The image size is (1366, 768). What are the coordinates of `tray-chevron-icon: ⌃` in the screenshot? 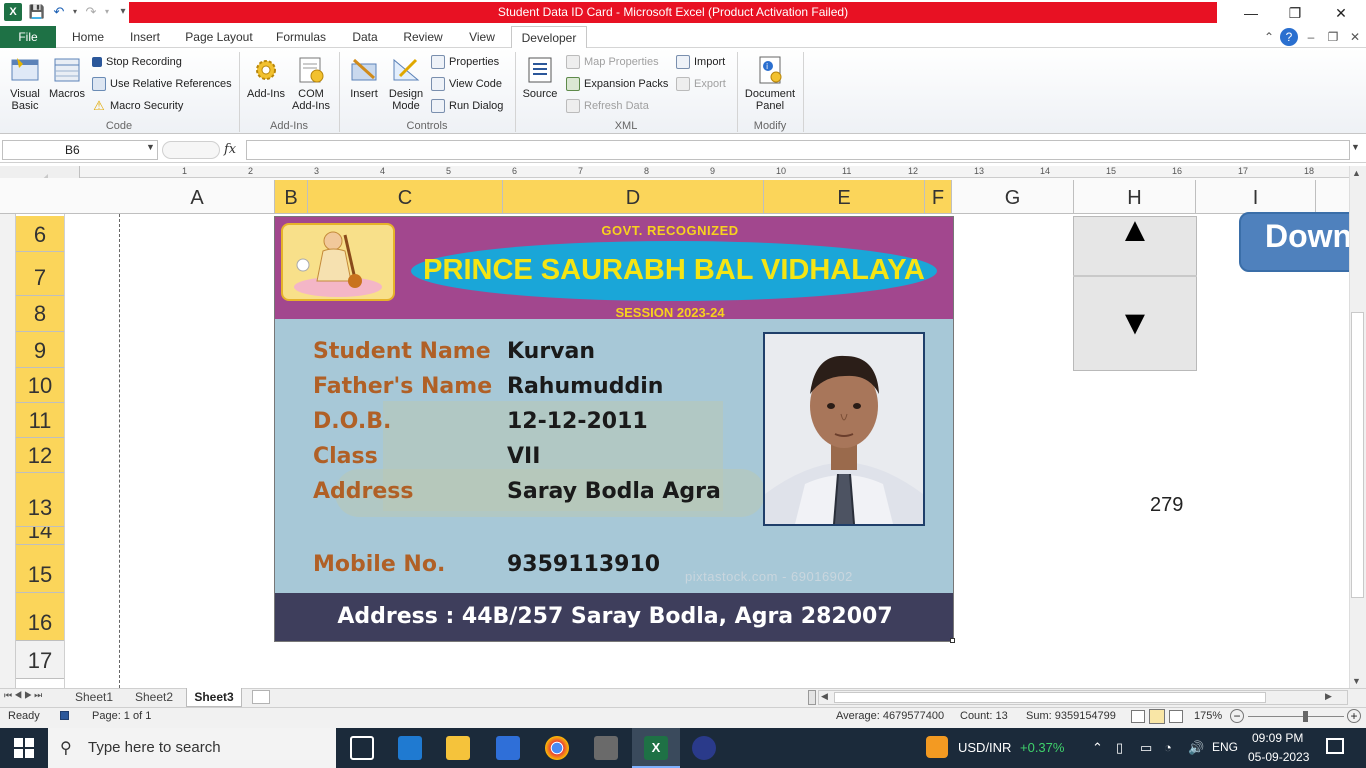 It's located at (1097, 748).